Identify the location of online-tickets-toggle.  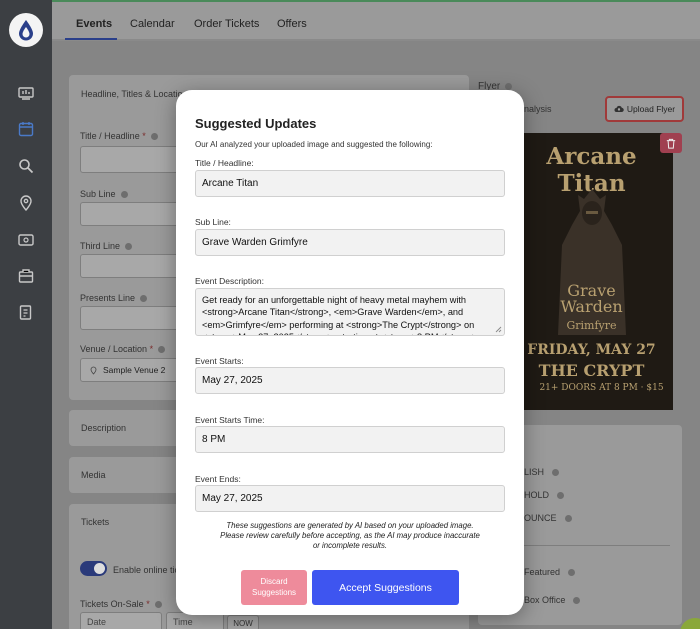
(93, 568).